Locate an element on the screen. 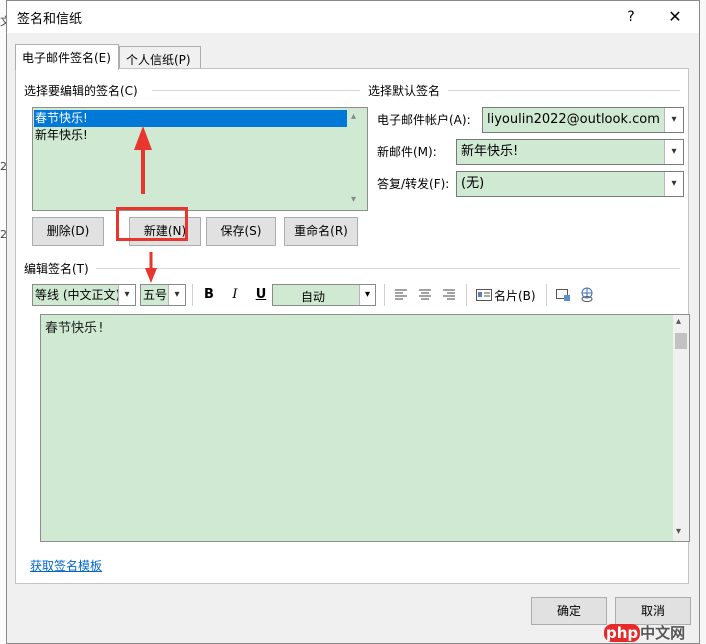 The image size is (706, 644). annotation-arrow-down is located at coordinates (151, 267).